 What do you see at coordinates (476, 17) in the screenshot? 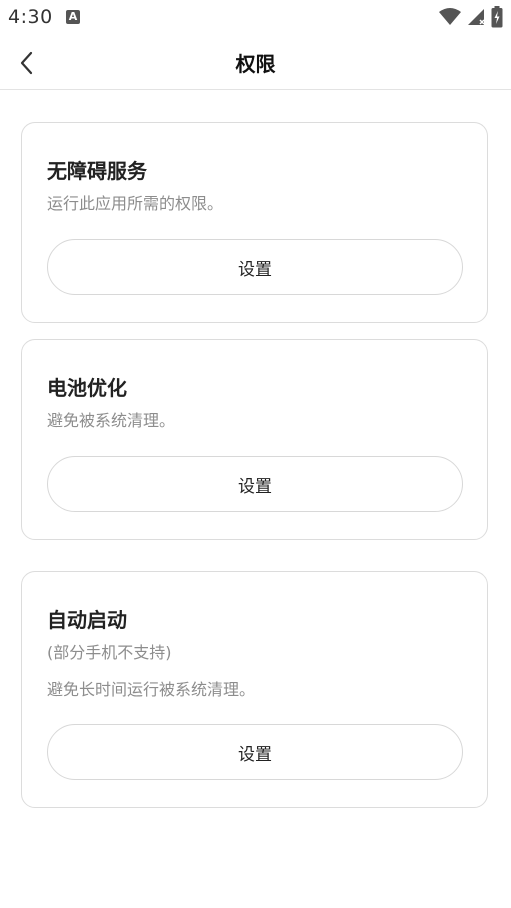
I see `signal-icon` at bounding box center [476, 17].